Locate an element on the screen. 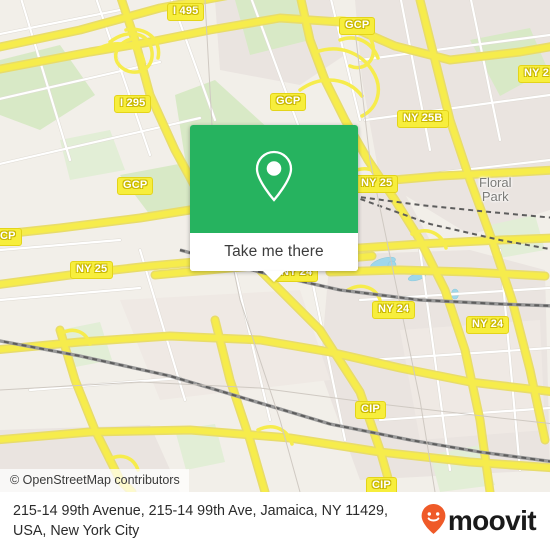 This screenshot has height=550, width=550. moovit-smiley-pin-icon is located at coordinates (433, 521).